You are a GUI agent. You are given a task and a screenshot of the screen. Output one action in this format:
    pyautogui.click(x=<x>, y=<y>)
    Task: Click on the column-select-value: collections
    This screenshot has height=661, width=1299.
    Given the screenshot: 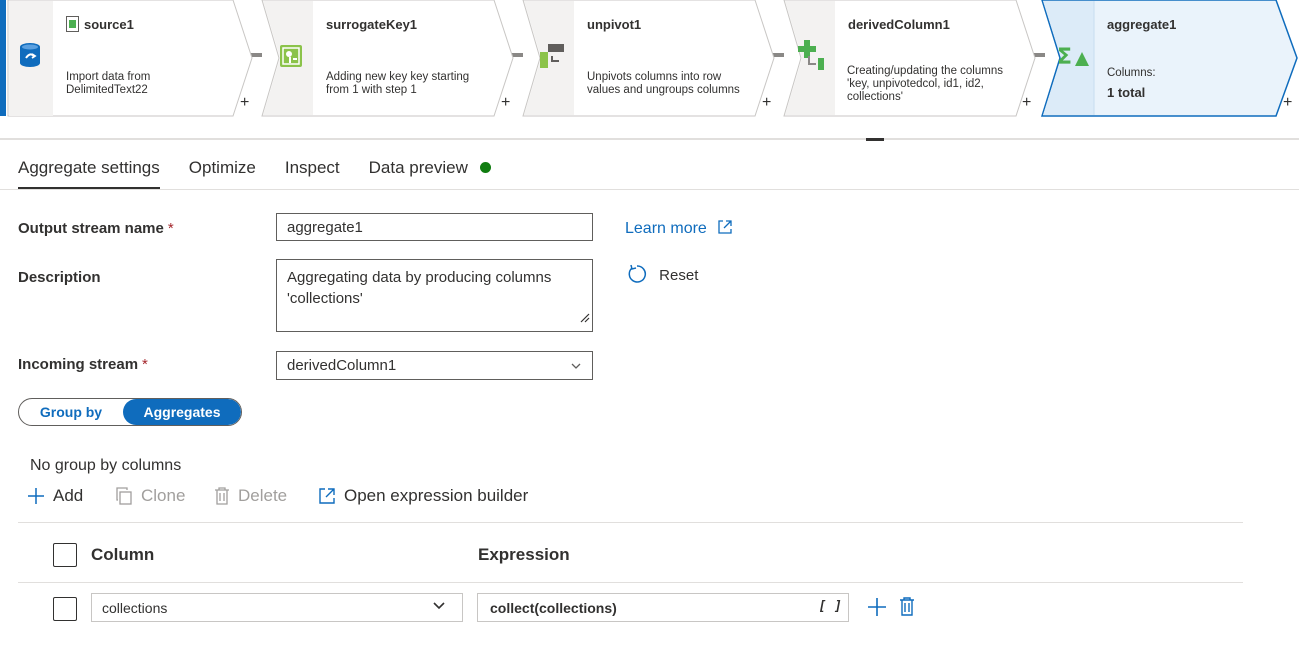 What is the action you would take?
    pyautogui.click(x=135, y=608)
    